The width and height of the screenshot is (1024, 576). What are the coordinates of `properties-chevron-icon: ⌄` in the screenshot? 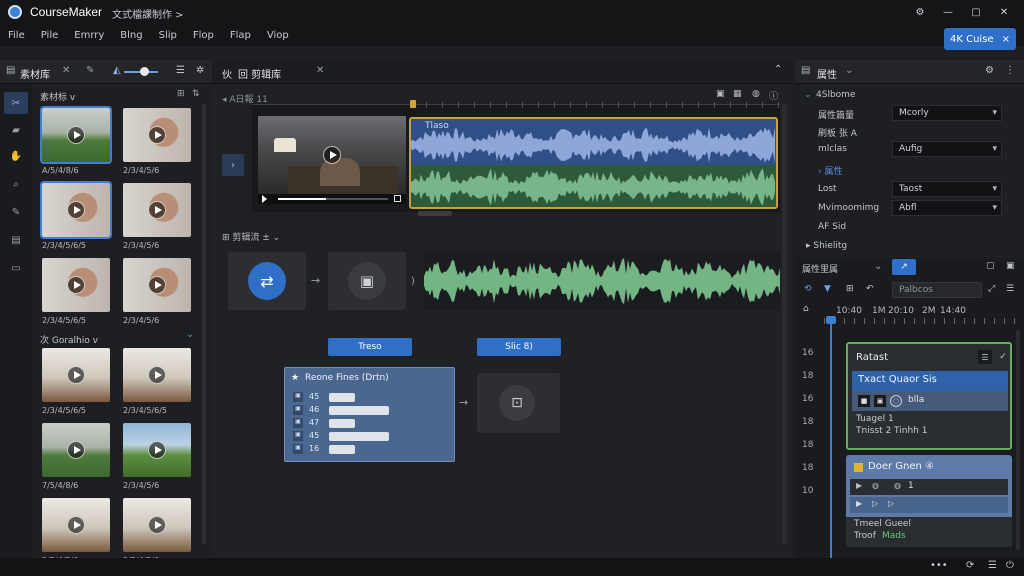 It's located at (849, 70).